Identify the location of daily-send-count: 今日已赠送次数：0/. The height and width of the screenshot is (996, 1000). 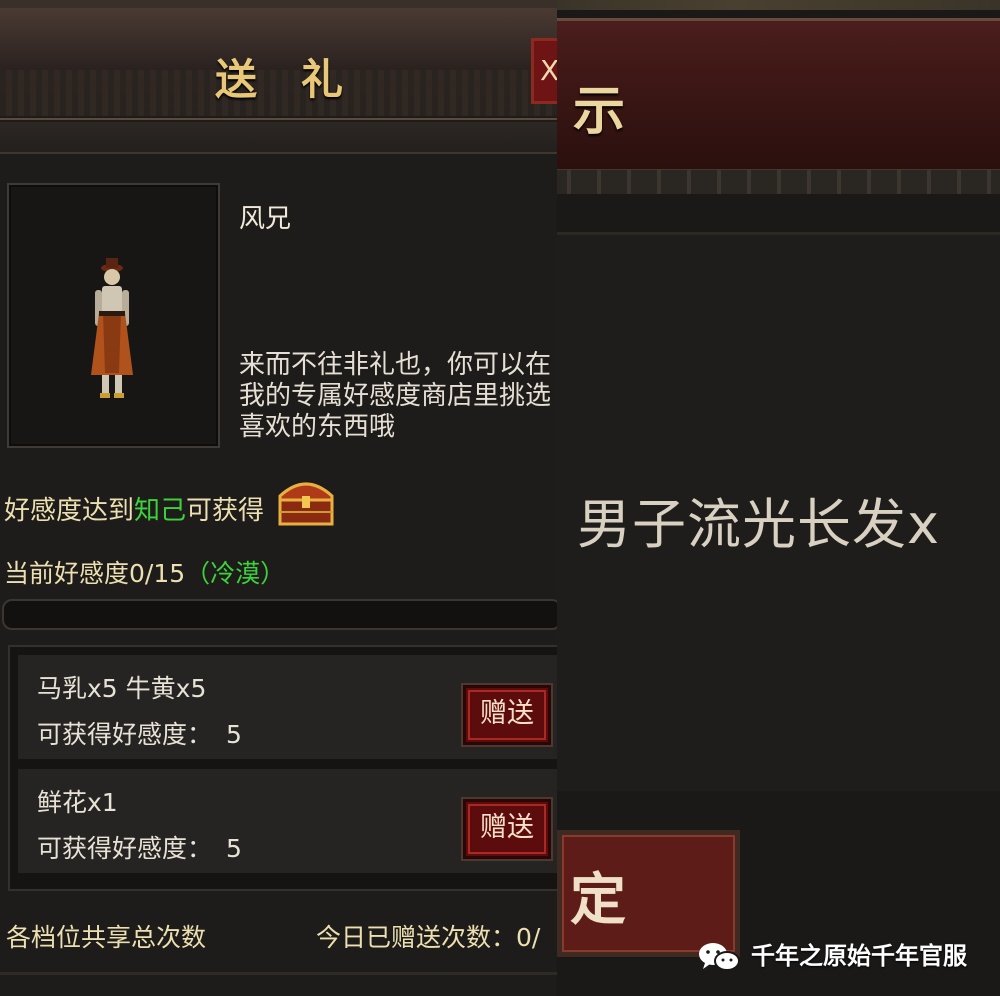
(428, 937).